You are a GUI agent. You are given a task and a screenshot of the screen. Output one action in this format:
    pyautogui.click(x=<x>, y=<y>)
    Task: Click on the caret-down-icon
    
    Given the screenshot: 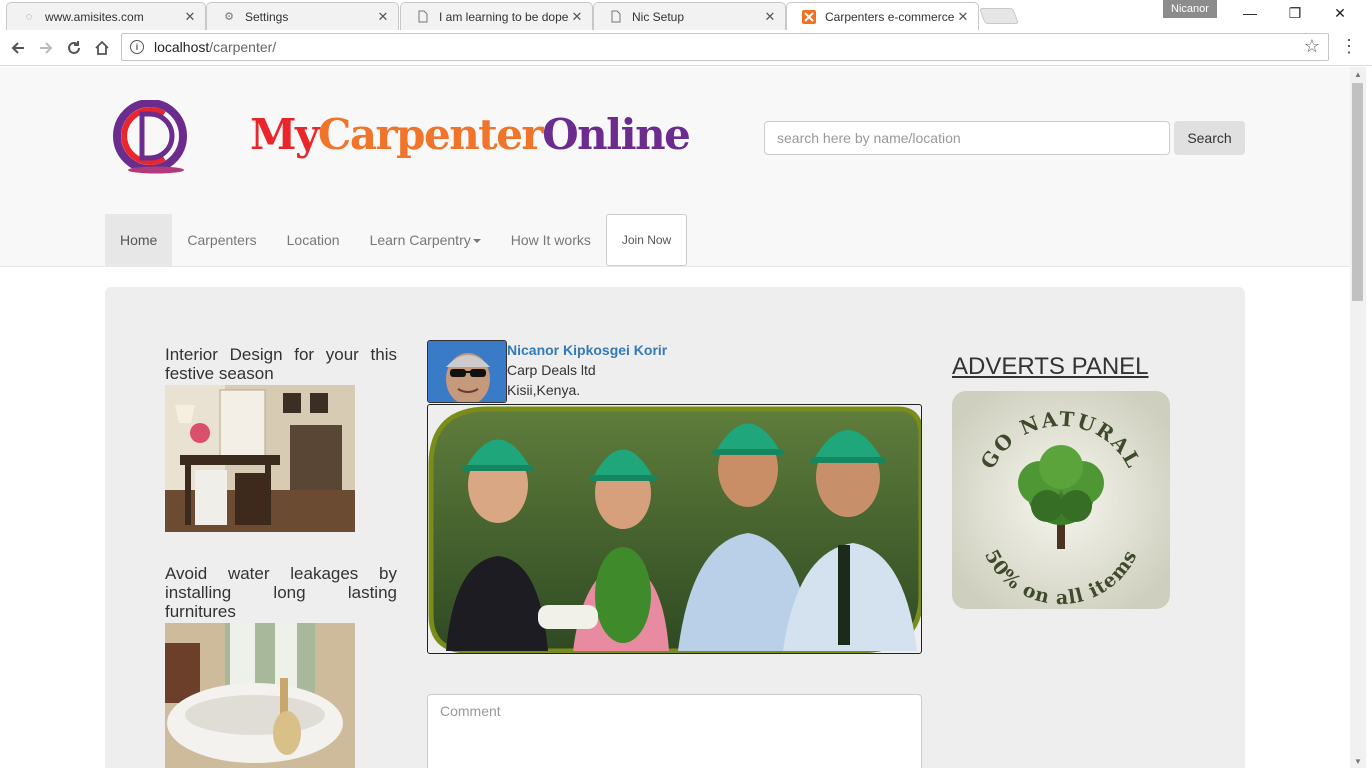 What is the action you would take?
    pyautogui.click(x=476, y=241)
    